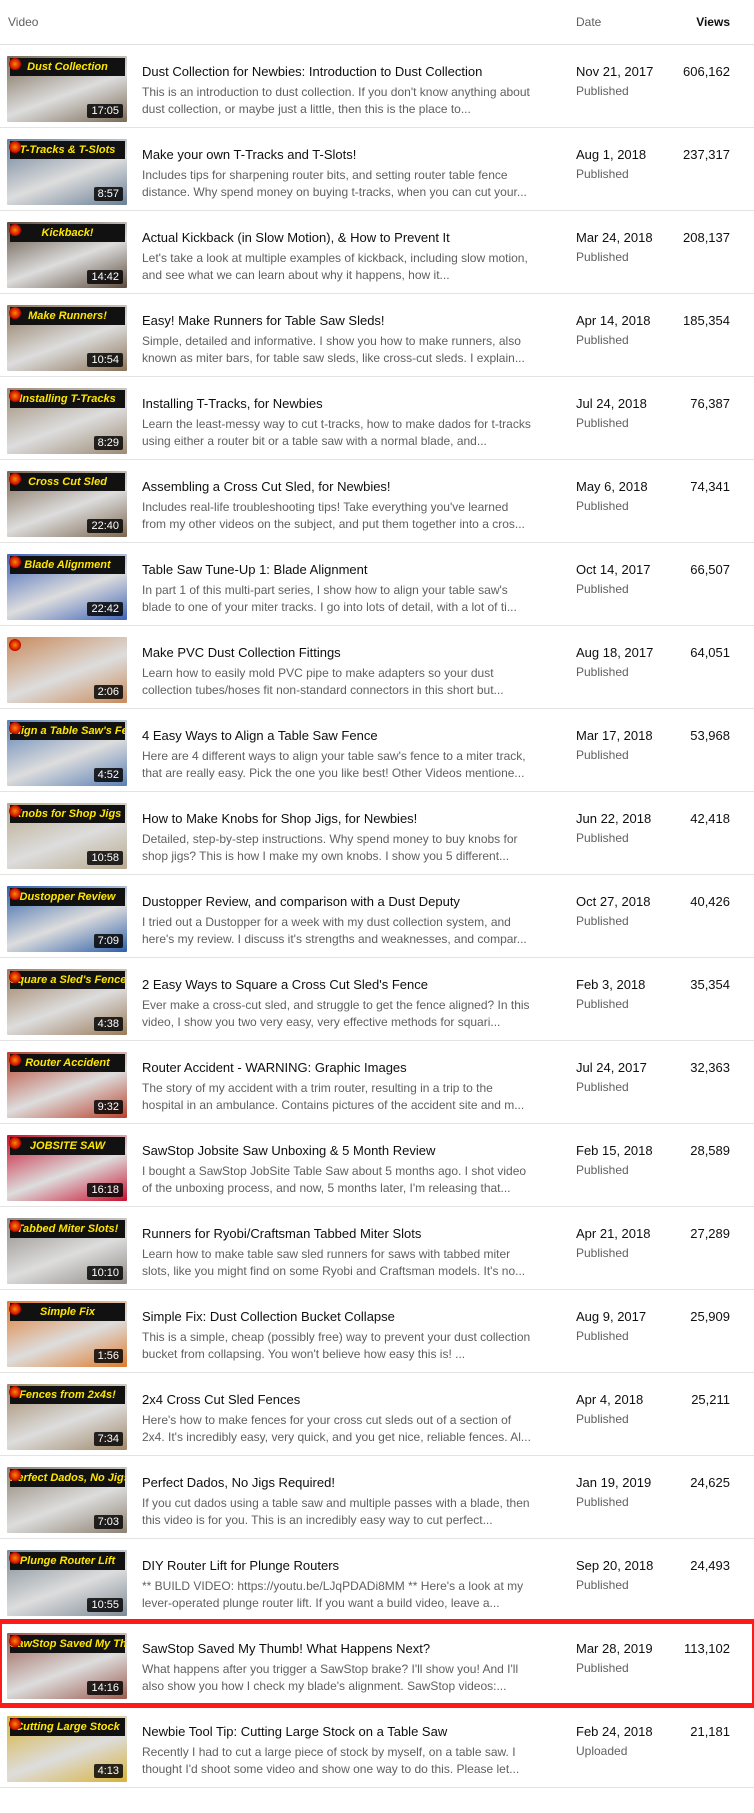 This screenshot has width=754, height=1813. Describe the element at coordinates (342, 652) in the screenshot. I see `video-title: Make PVC Dust Collection Fittings` at that location.